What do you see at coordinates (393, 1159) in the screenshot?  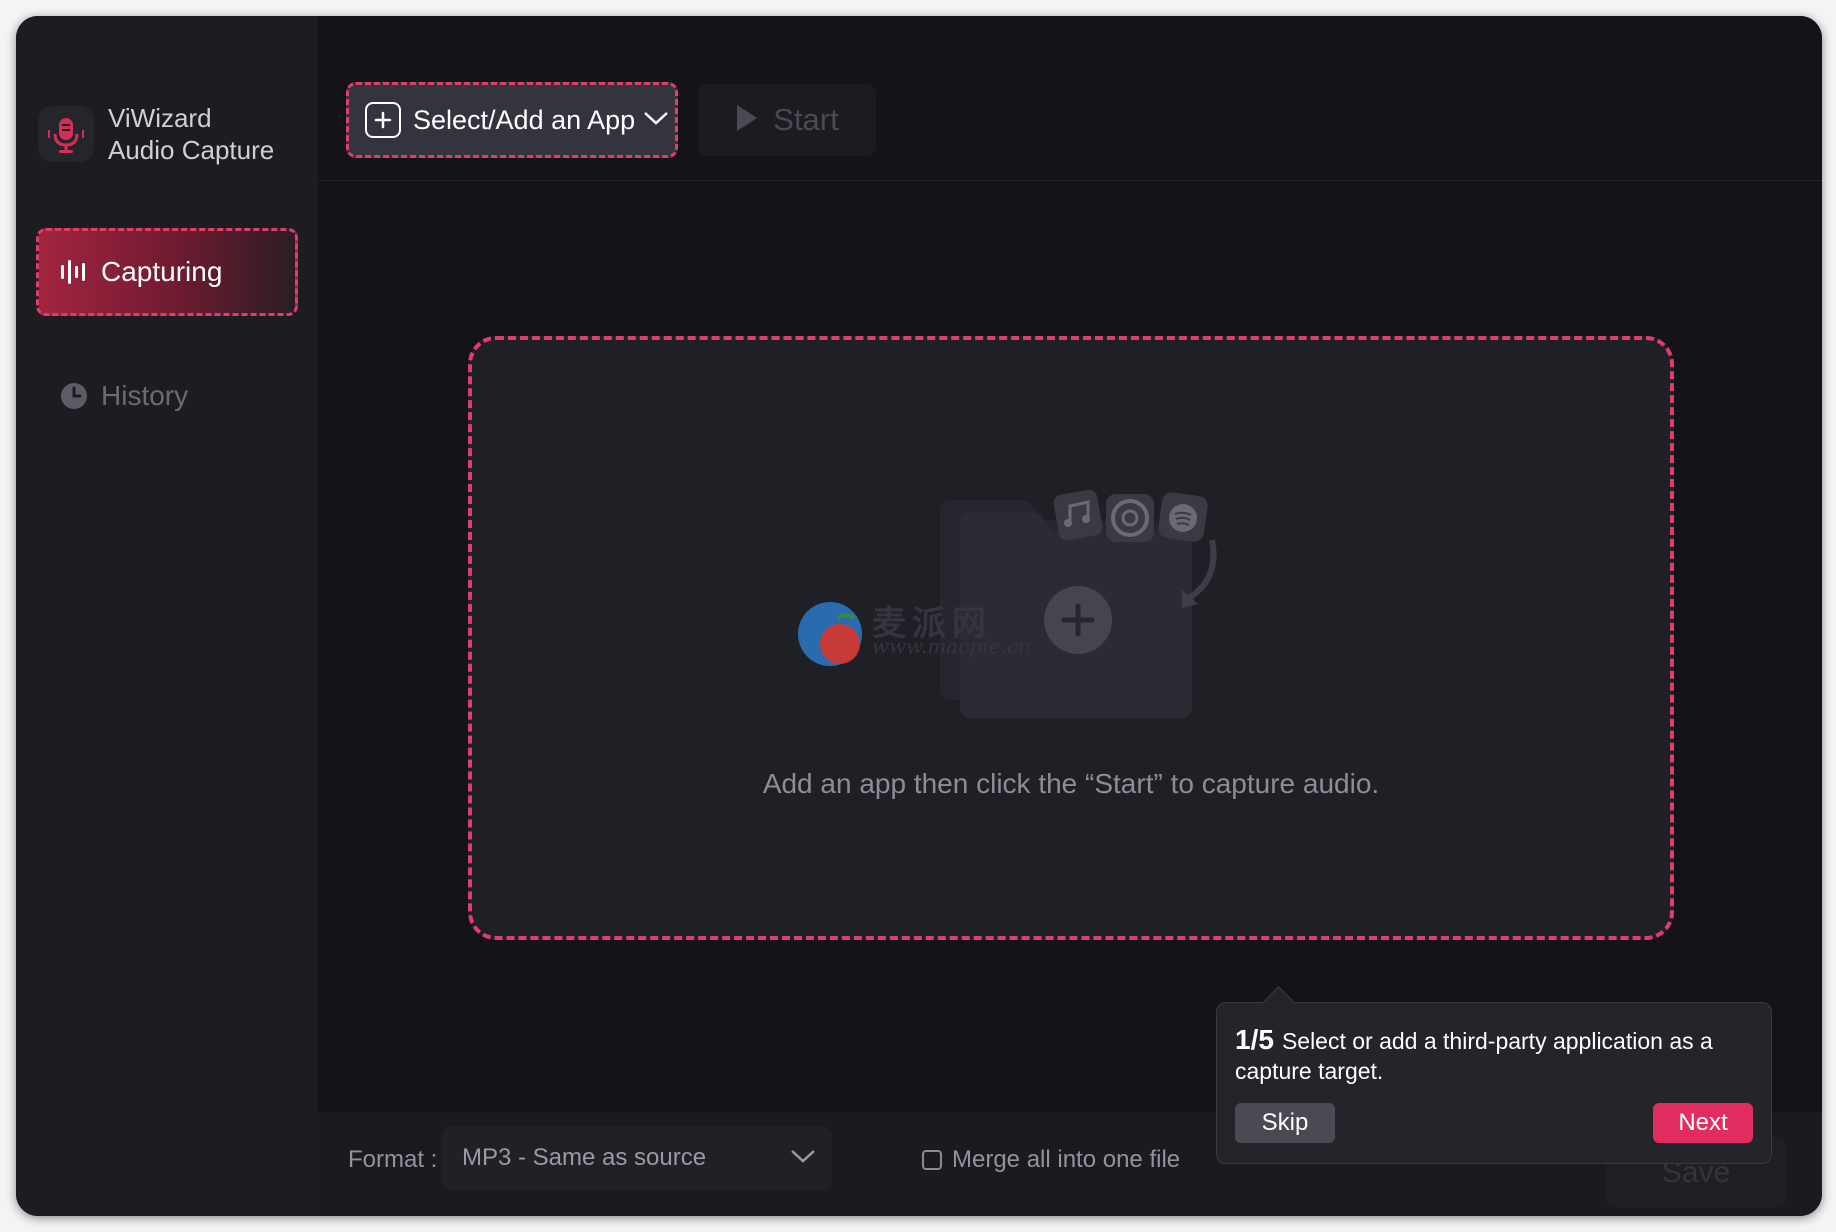 I see `format-label: Format :` at bounding box center [393, 1159].